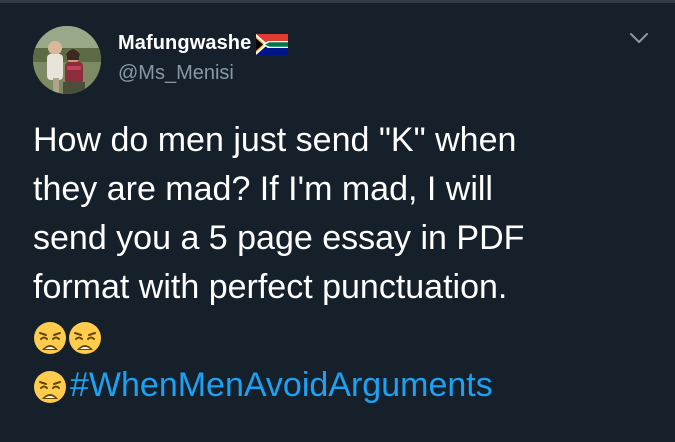 Image resolution: width=675 pixels, height=442 pixels. Describe the element at coordinates (272, 44) in the screenshot. I see `south-africa-flag-icon` at that location.